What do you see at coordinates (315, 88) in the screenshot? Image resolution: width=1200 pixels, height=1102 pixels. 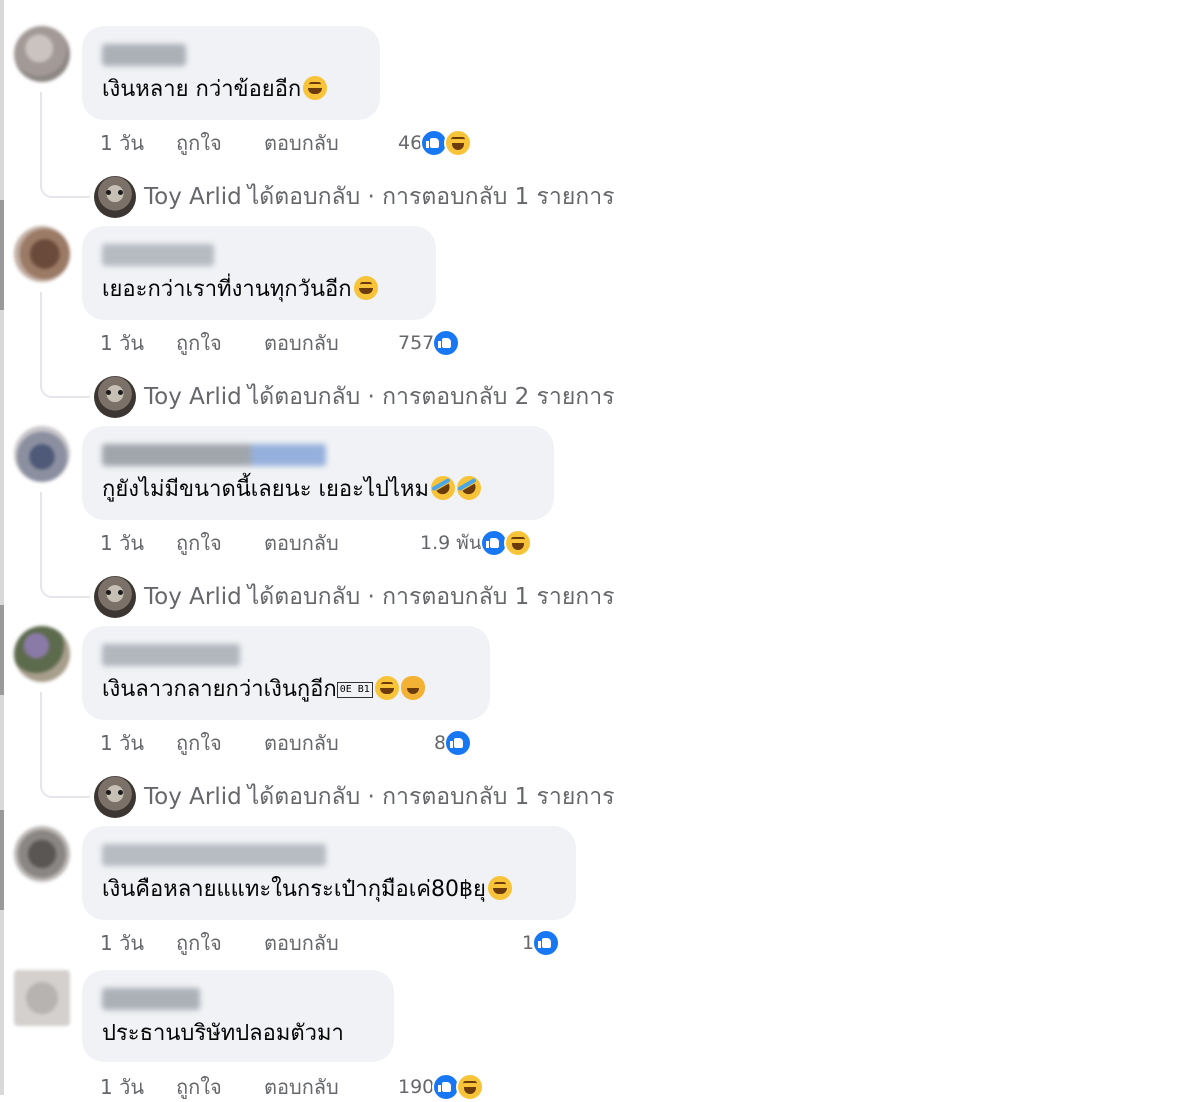 I see `grinning-squint-icon` at bounding box center [315, 88].